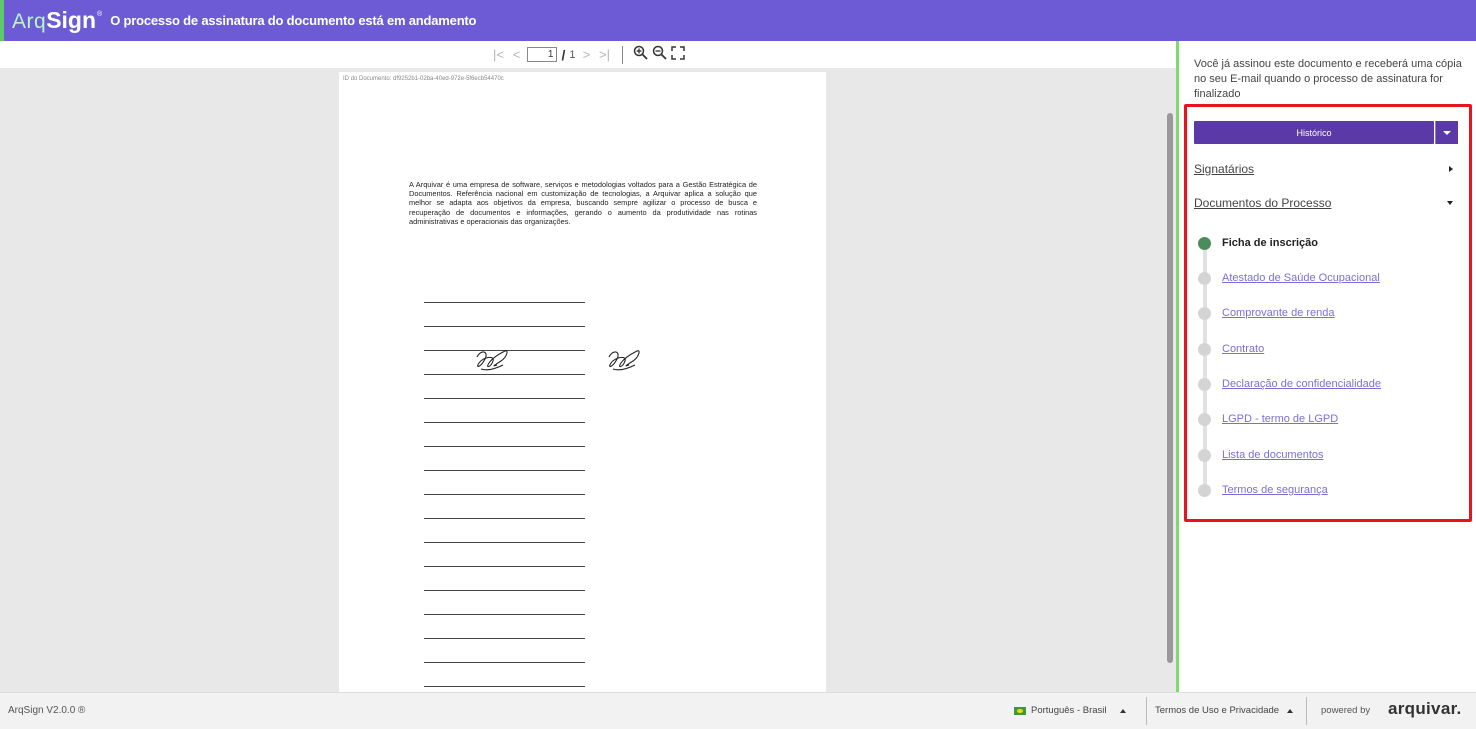 Image resolution: width=1476 pixels, height=729 pixels. I want to click on language-label: Português - Brasil, so click(1069, 710).